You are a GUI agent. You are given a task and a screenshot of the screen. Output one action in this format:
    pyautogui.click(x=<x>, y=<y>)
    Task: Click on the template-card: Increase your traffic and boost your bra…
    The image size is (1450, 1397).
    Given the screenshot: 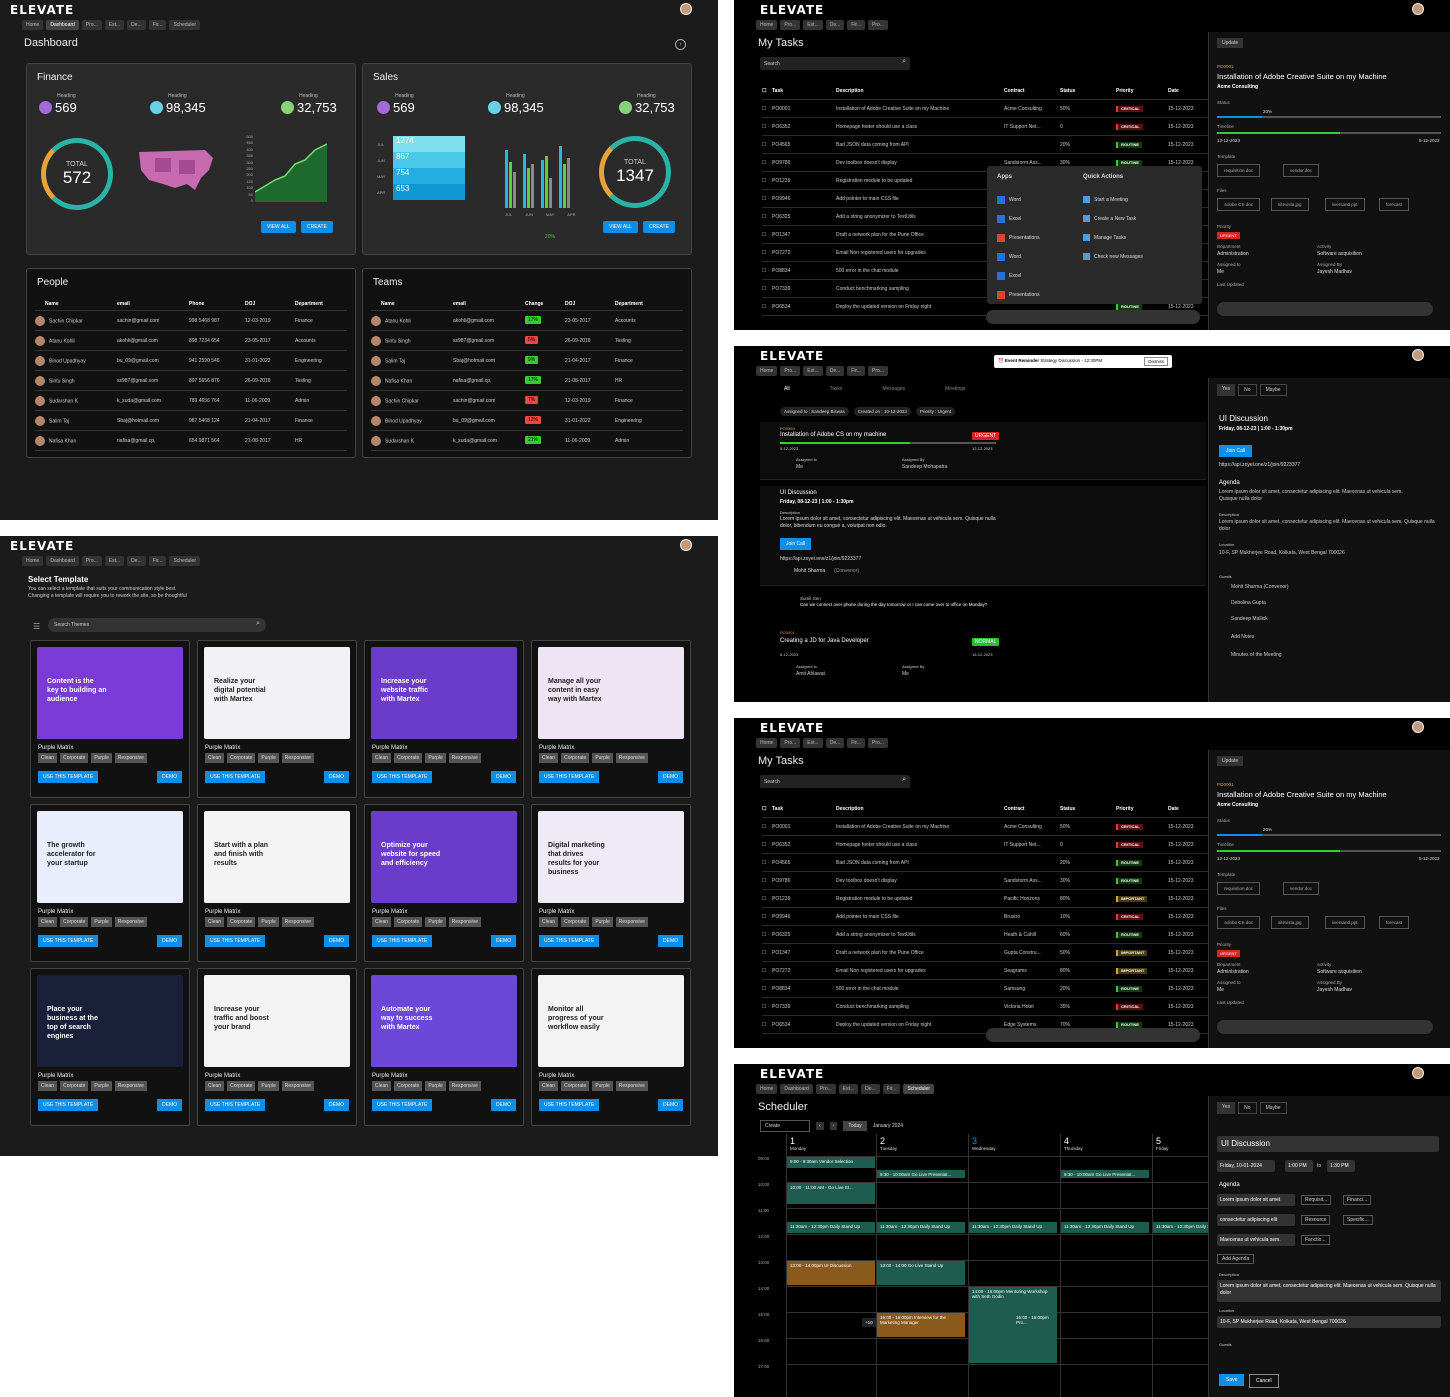 What is the action you would take?
    pyautogui.click(x=277, y=1047)
    